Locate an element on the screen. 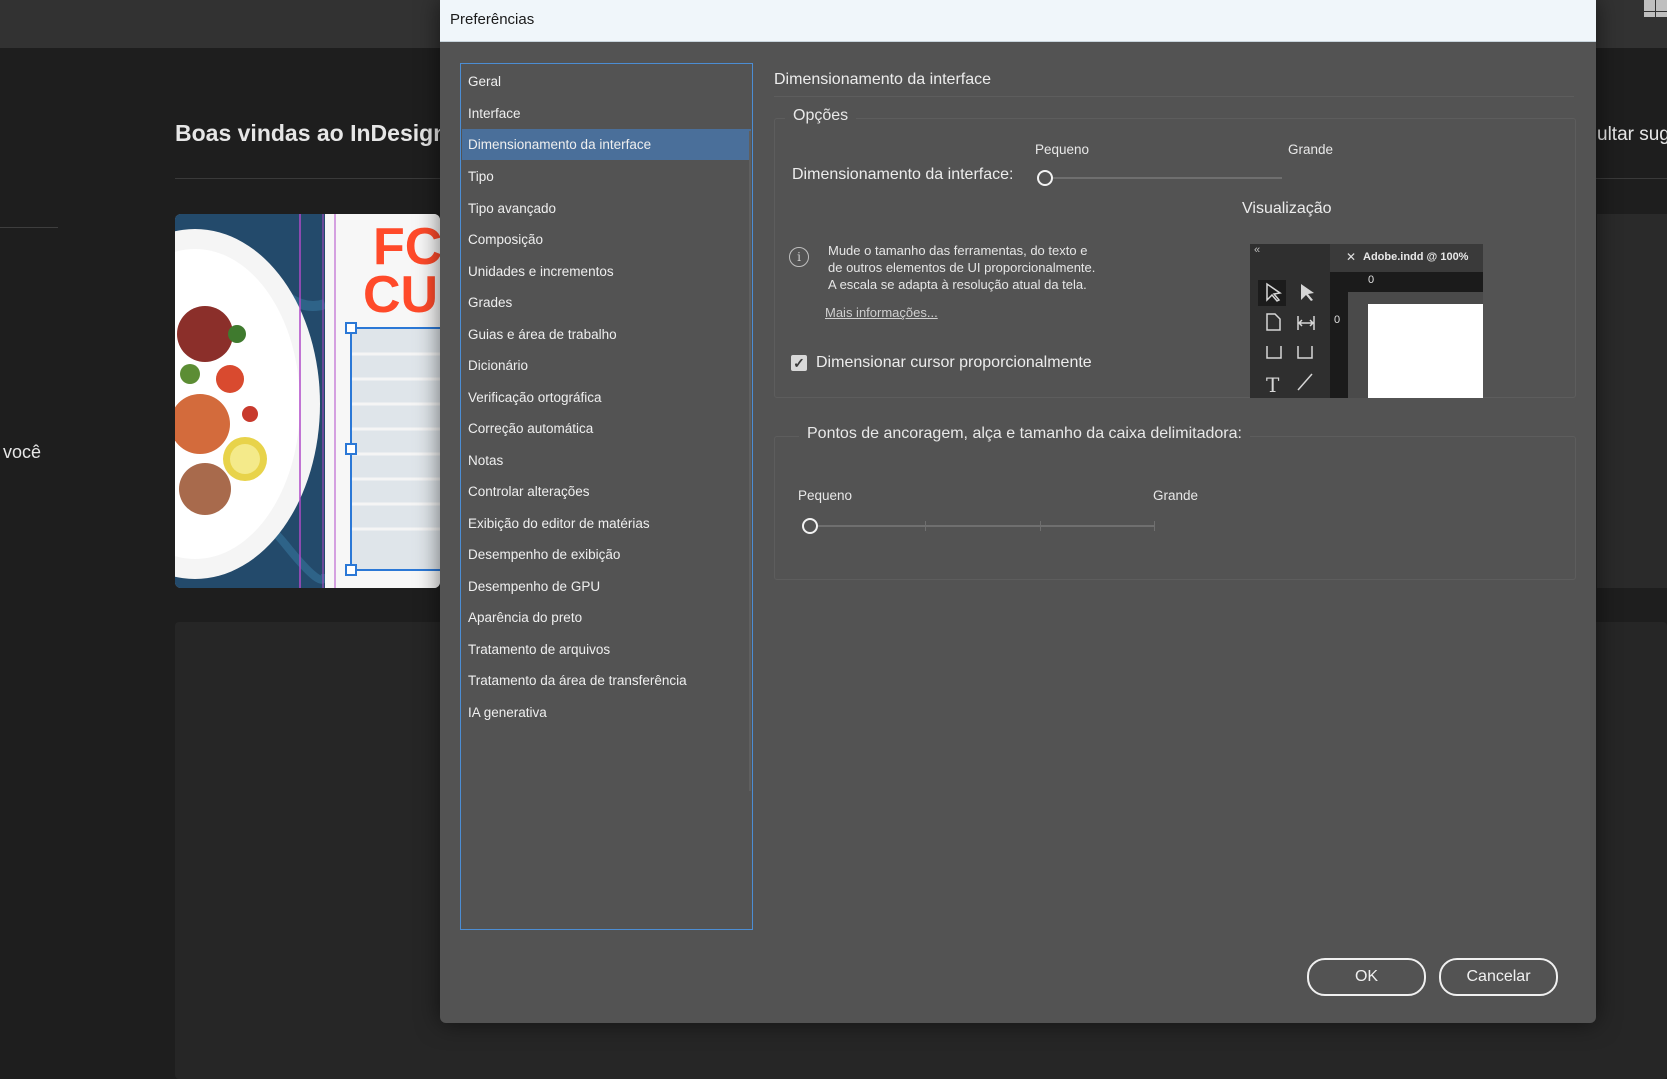 This screenshot has height=1079, width=1667. scale-slider-track is located at coordinates (1164, 178).